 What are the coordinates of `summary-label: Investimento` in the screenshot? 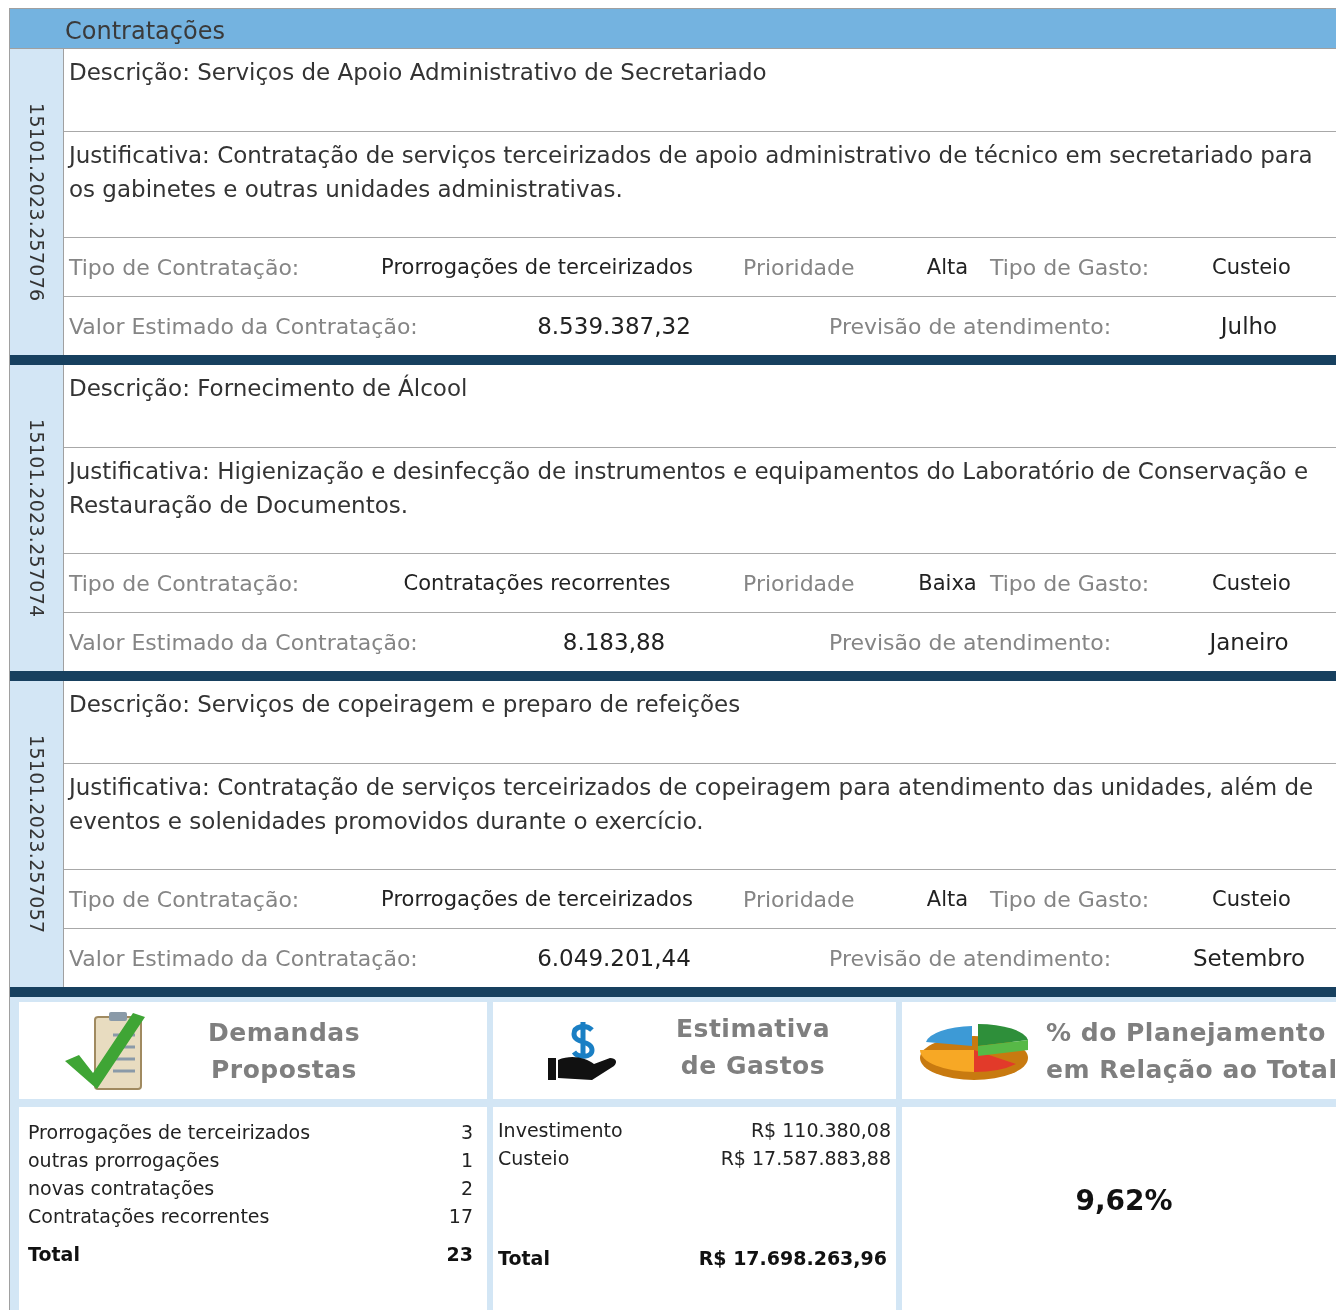 It's located at (561, 1130).